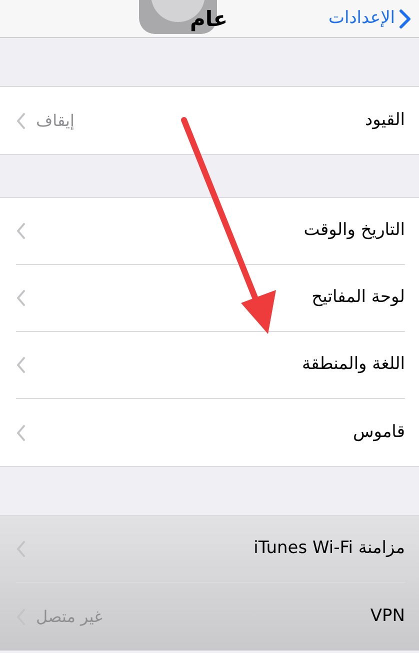  Describe the element at coordinates (379, 432) in the screenshot. I see `row-label: قاموس` at that location.